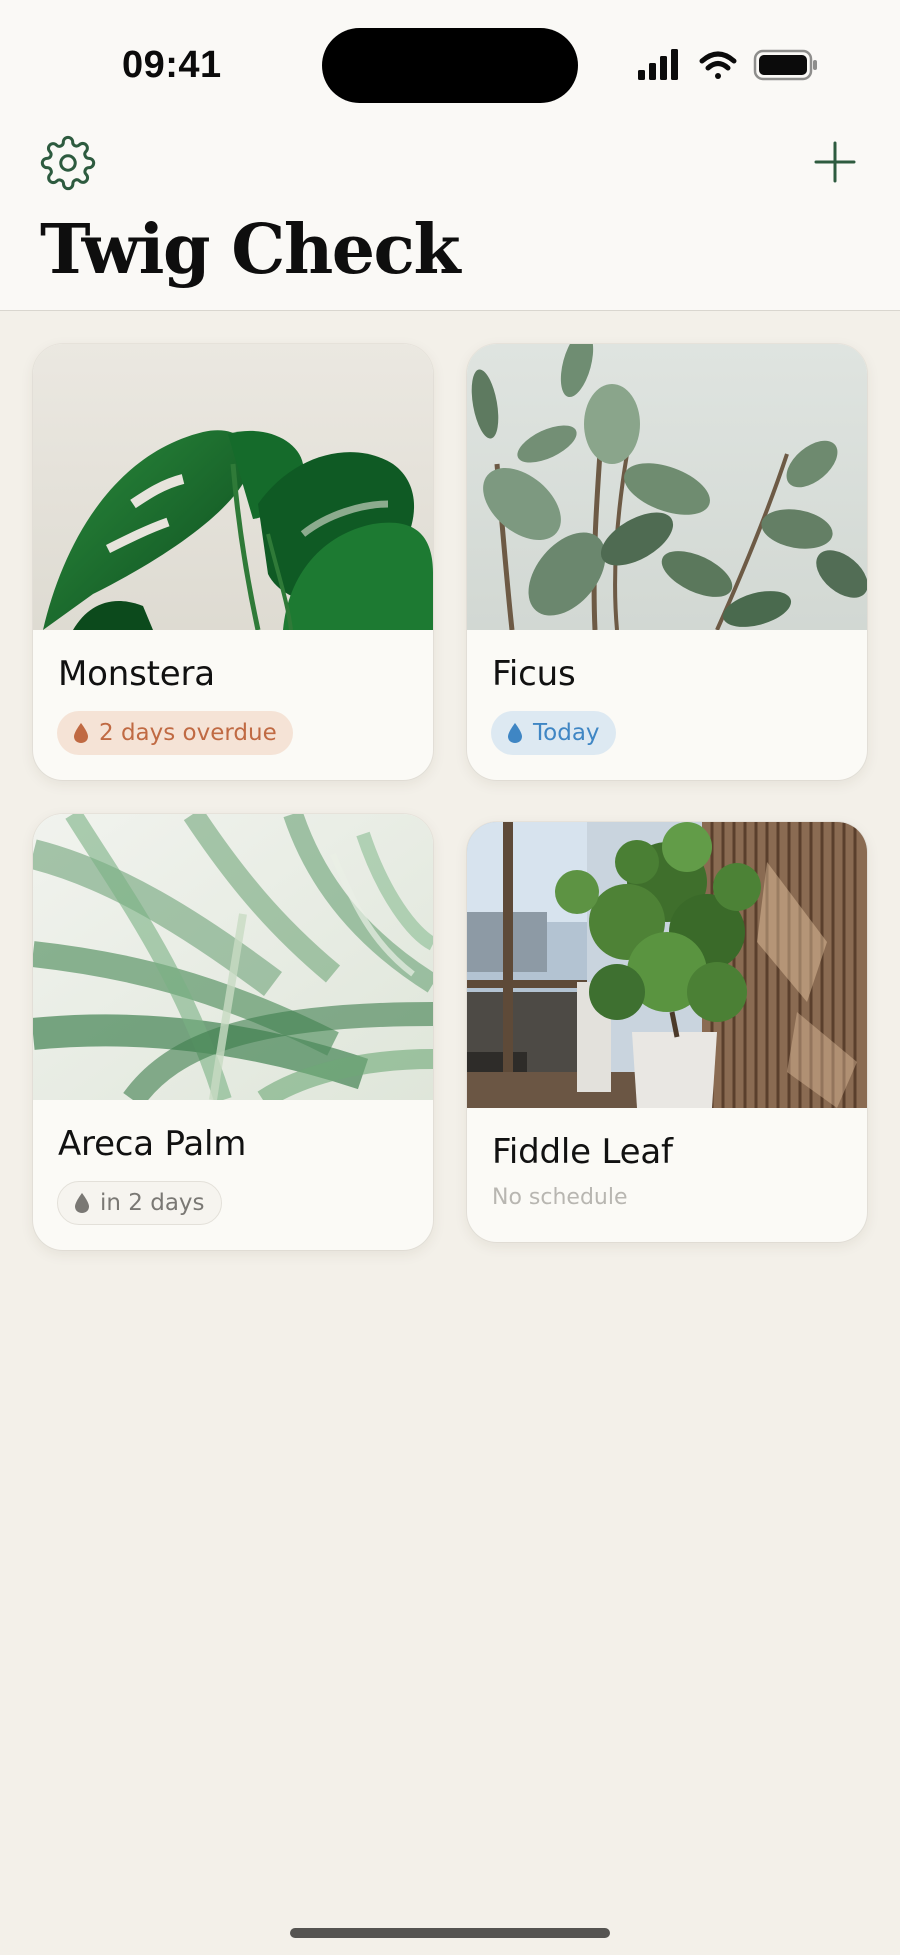 The image size is (900, 1955). I want to click on add-plant-button, so click(835, 162).